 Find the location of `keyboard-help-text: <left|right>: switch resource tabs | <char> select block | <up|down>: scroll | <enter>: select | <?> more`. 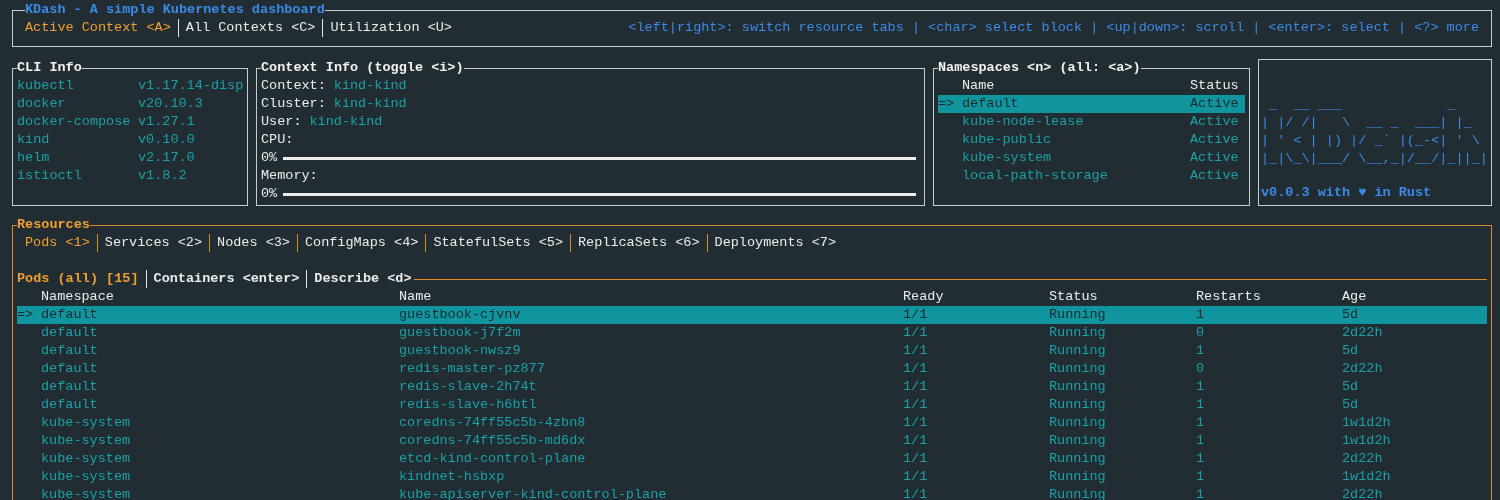

keyboard-help-text: <left|right>: switch resource tabs | <char> select block | <up|down>: scroll | <enter>: select | <?> more is located at coordinates (1053, 28).